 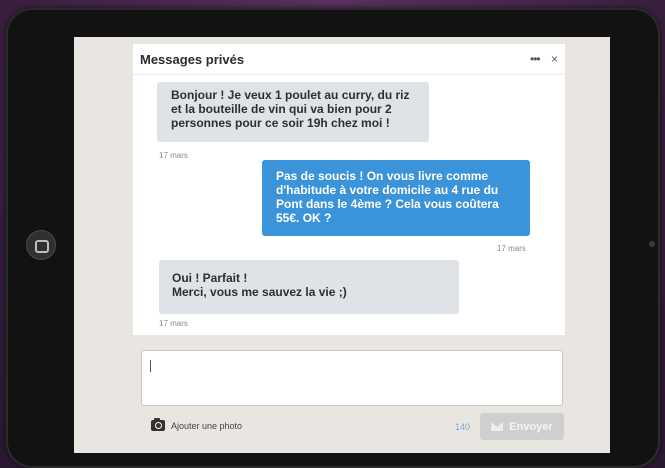 What do you see at coordinates (192, 59) in the screenshot?
I see `panel-title: Messages privés` at bounding box center [192, 59].